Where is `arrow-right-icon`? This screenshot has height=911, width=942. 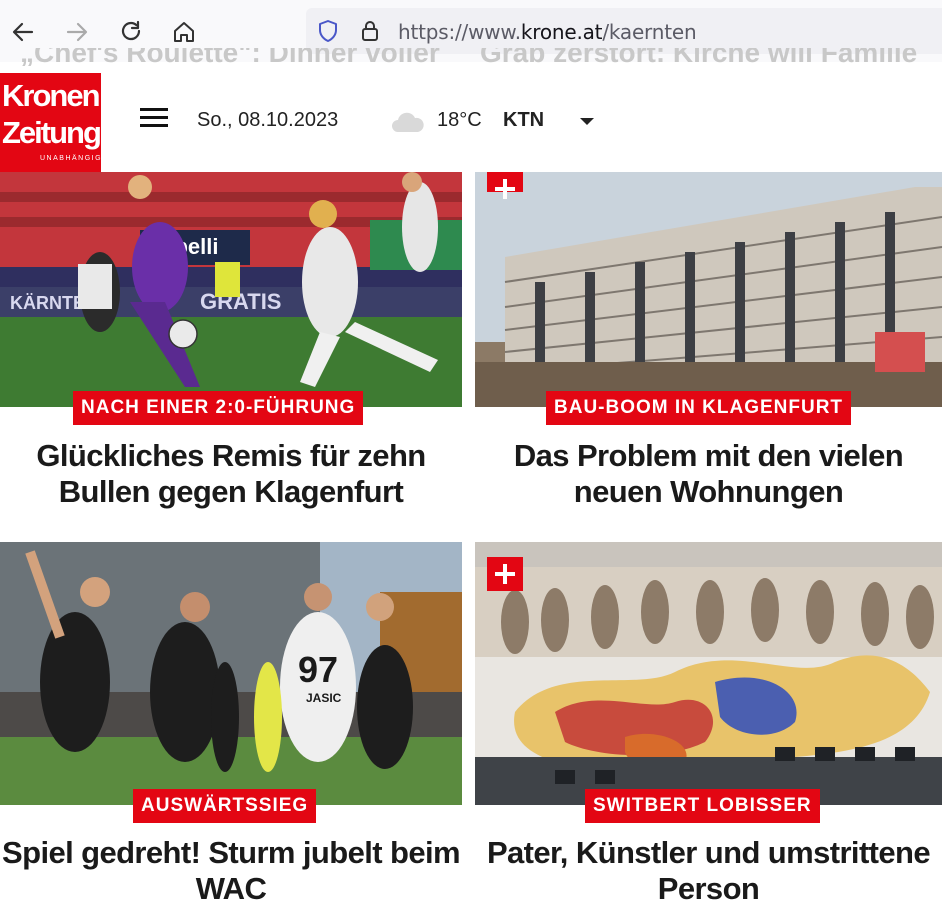
arrow-right-icon is located at coordinates (77, 32).